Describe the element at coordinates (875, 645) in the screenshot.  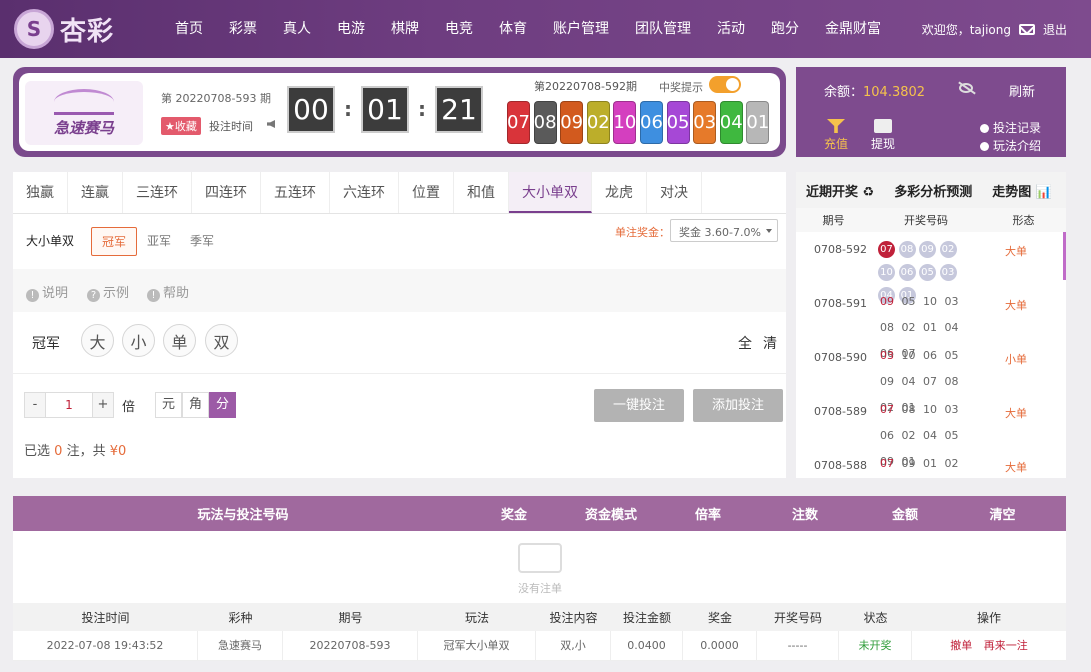
I see `rec-status: 未开奖` at that location.